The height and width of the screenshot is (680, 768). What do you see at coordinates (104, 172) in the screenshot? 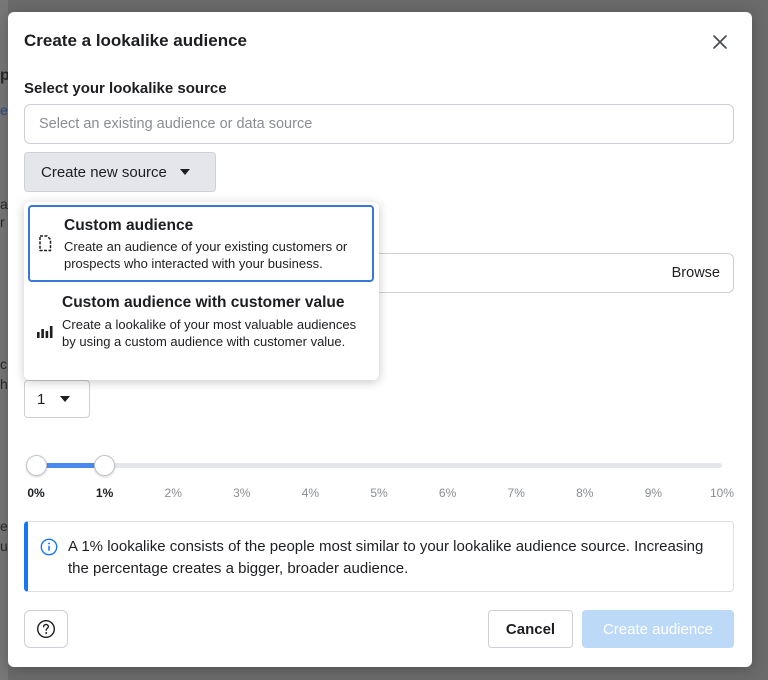
I see `create-new-source-label: Create new source` at bounding box center [104, 172].